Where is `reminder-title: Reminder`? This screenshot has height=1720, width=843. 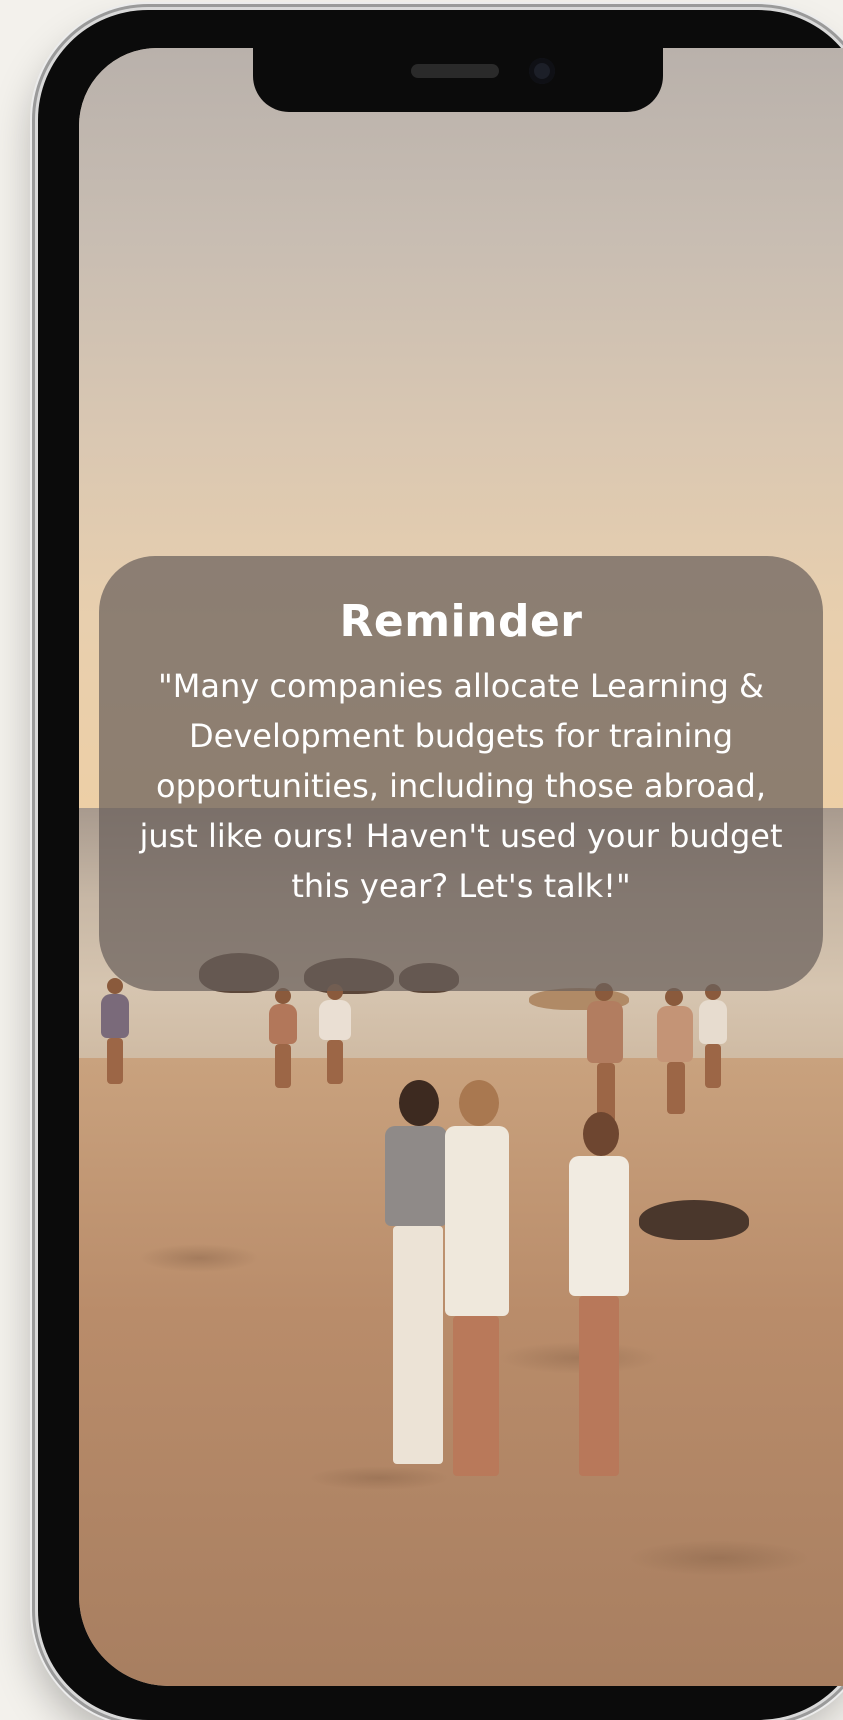
reminder-title: Reminder is located at coordinates (461, 621).